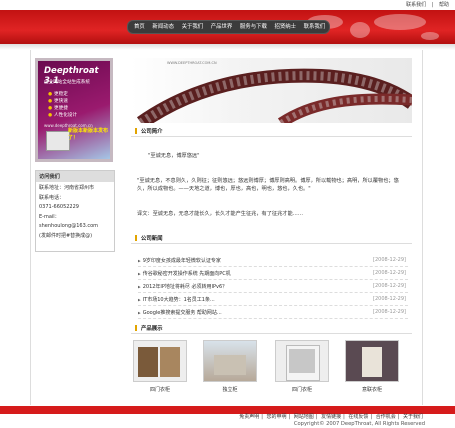 The image size is (455, 428). I want to click on product-caption: 意联衣柜, so click(372, 389).